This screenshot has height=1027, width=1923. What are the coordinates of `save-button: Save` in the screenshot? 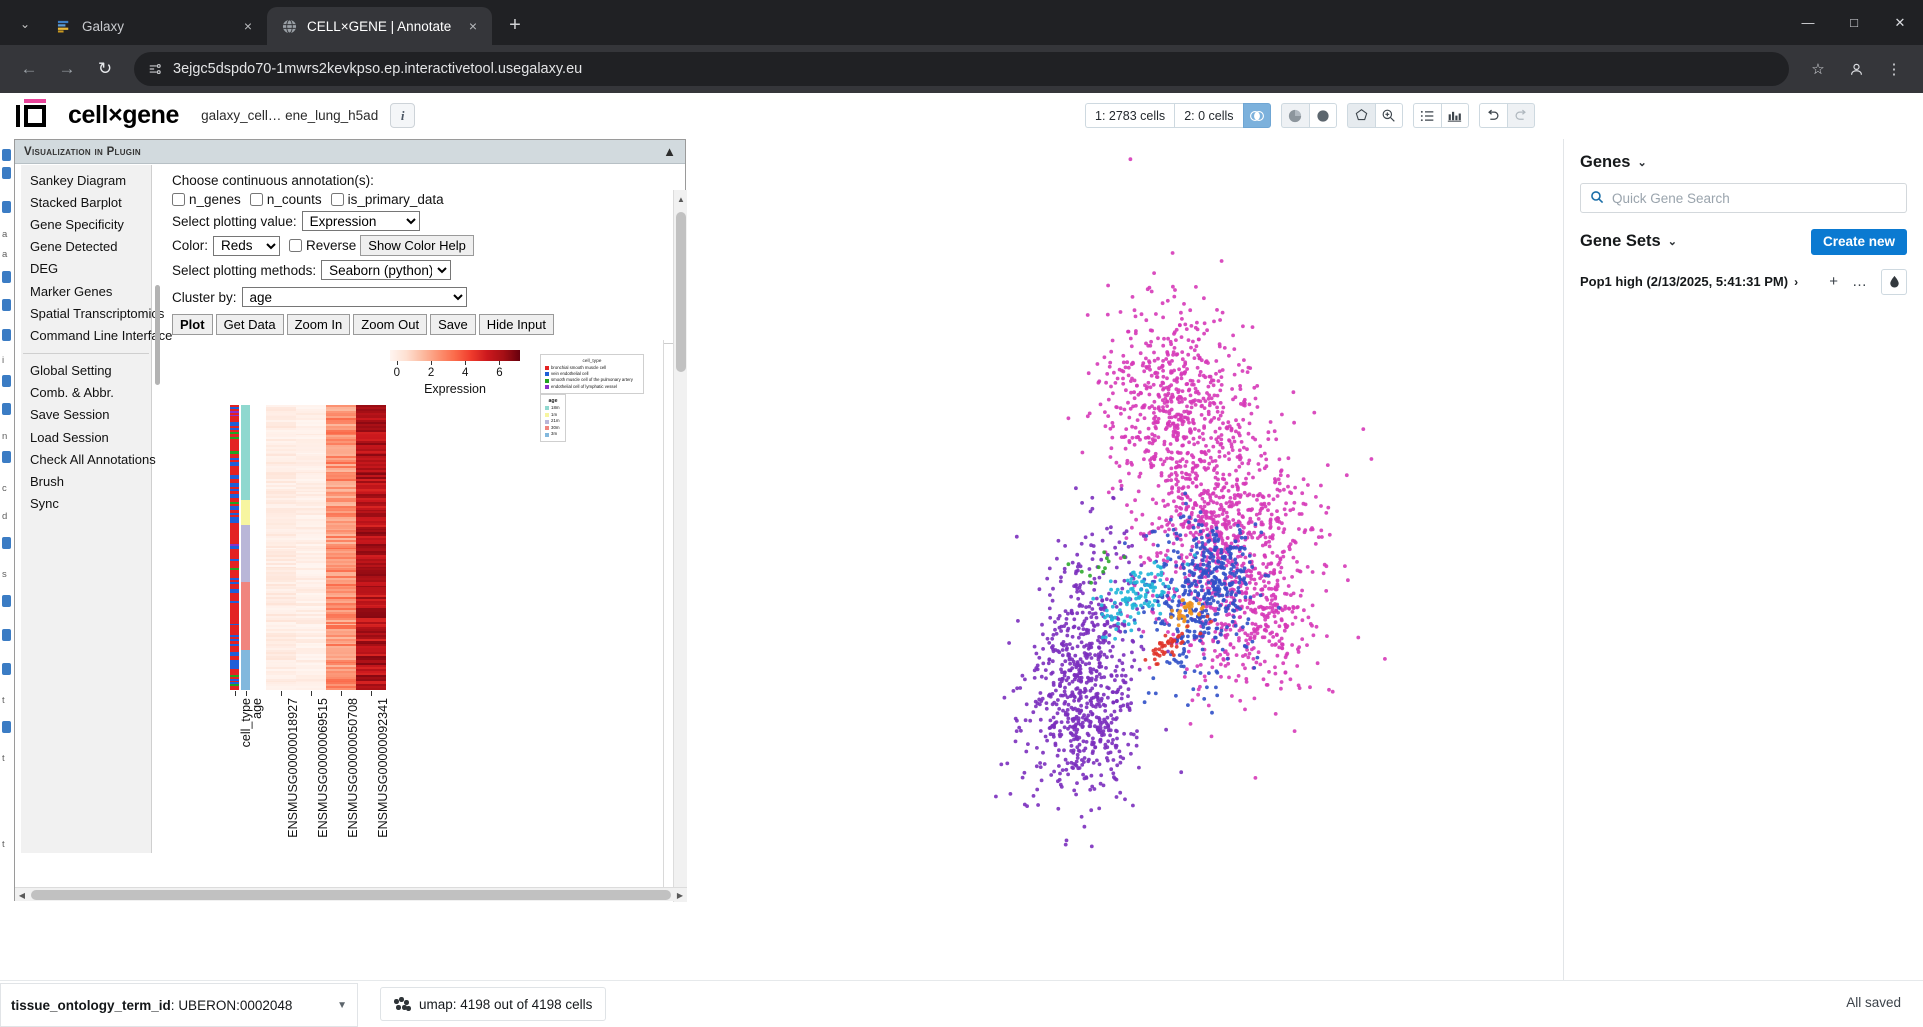 It's located at (453, 324).